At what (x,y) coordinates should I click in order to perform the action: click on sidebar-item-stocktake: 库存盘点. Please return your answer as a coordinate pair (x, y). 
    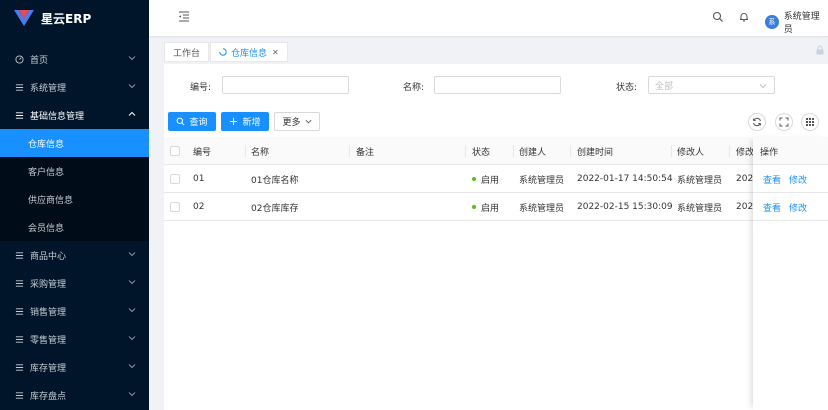
    Looking at the image, I should click on (74, 395).